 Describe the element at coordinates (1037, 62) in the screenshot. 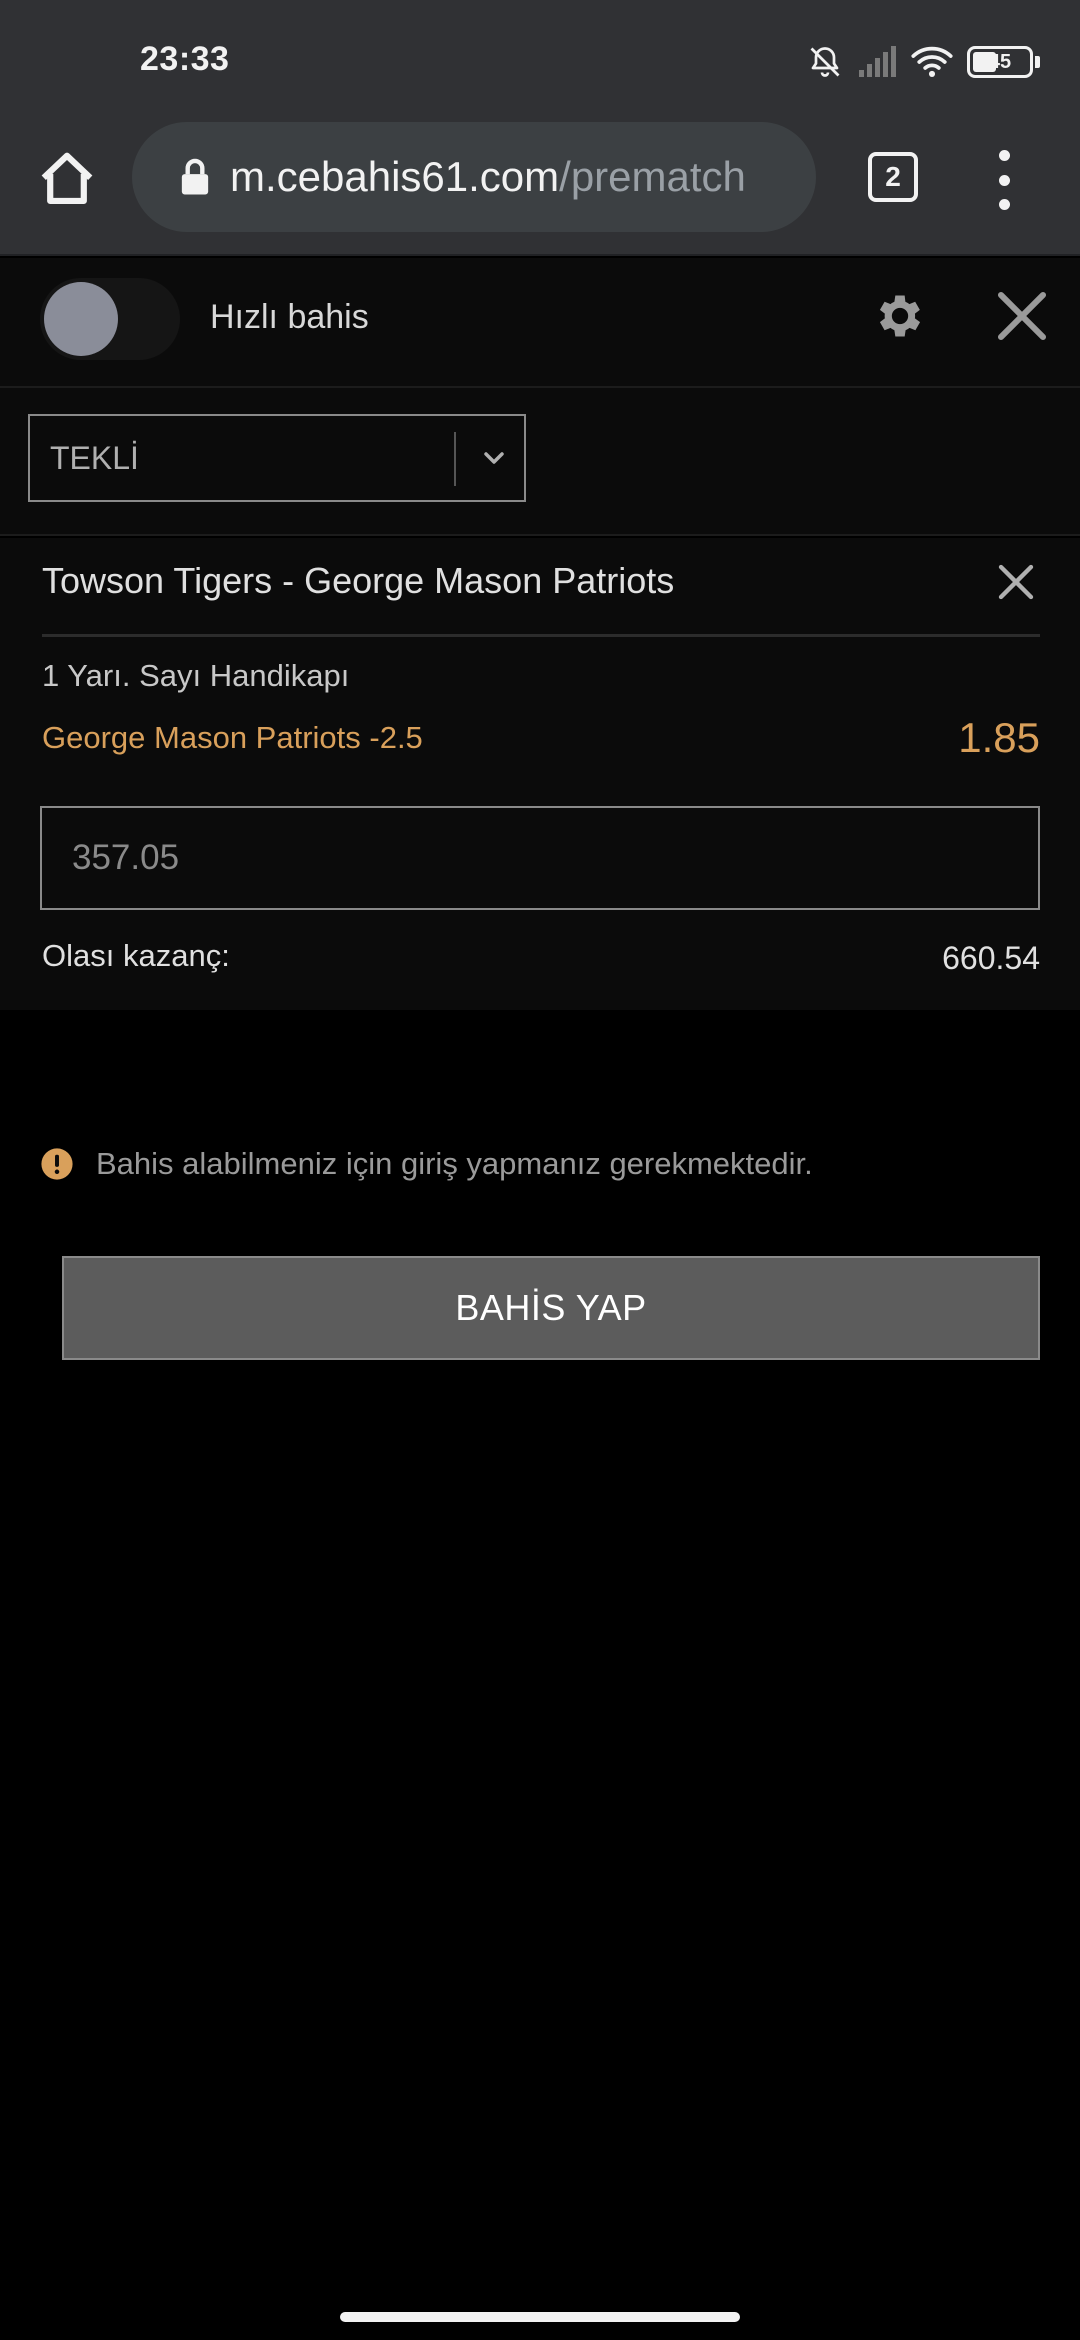

I see `battery-tip` at that location.